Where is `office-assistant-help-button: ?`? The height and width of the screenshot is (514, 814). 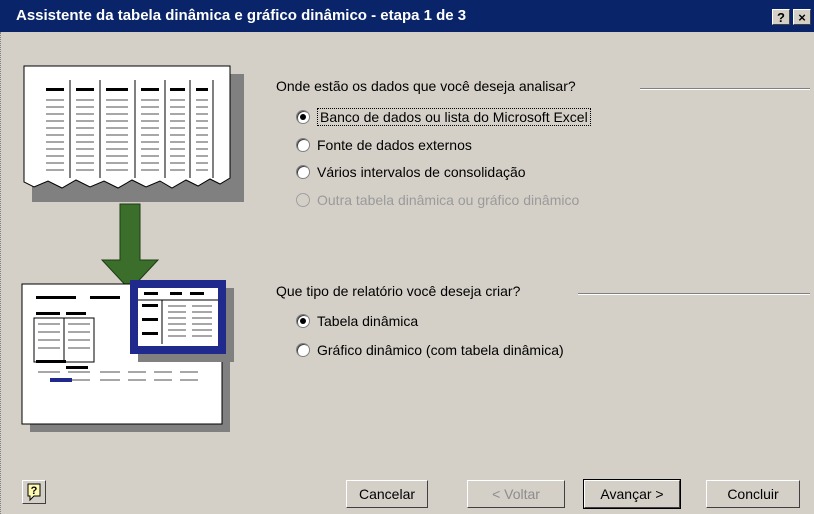
office-assistant-help-button: ? is located at coordinates (34, 492).